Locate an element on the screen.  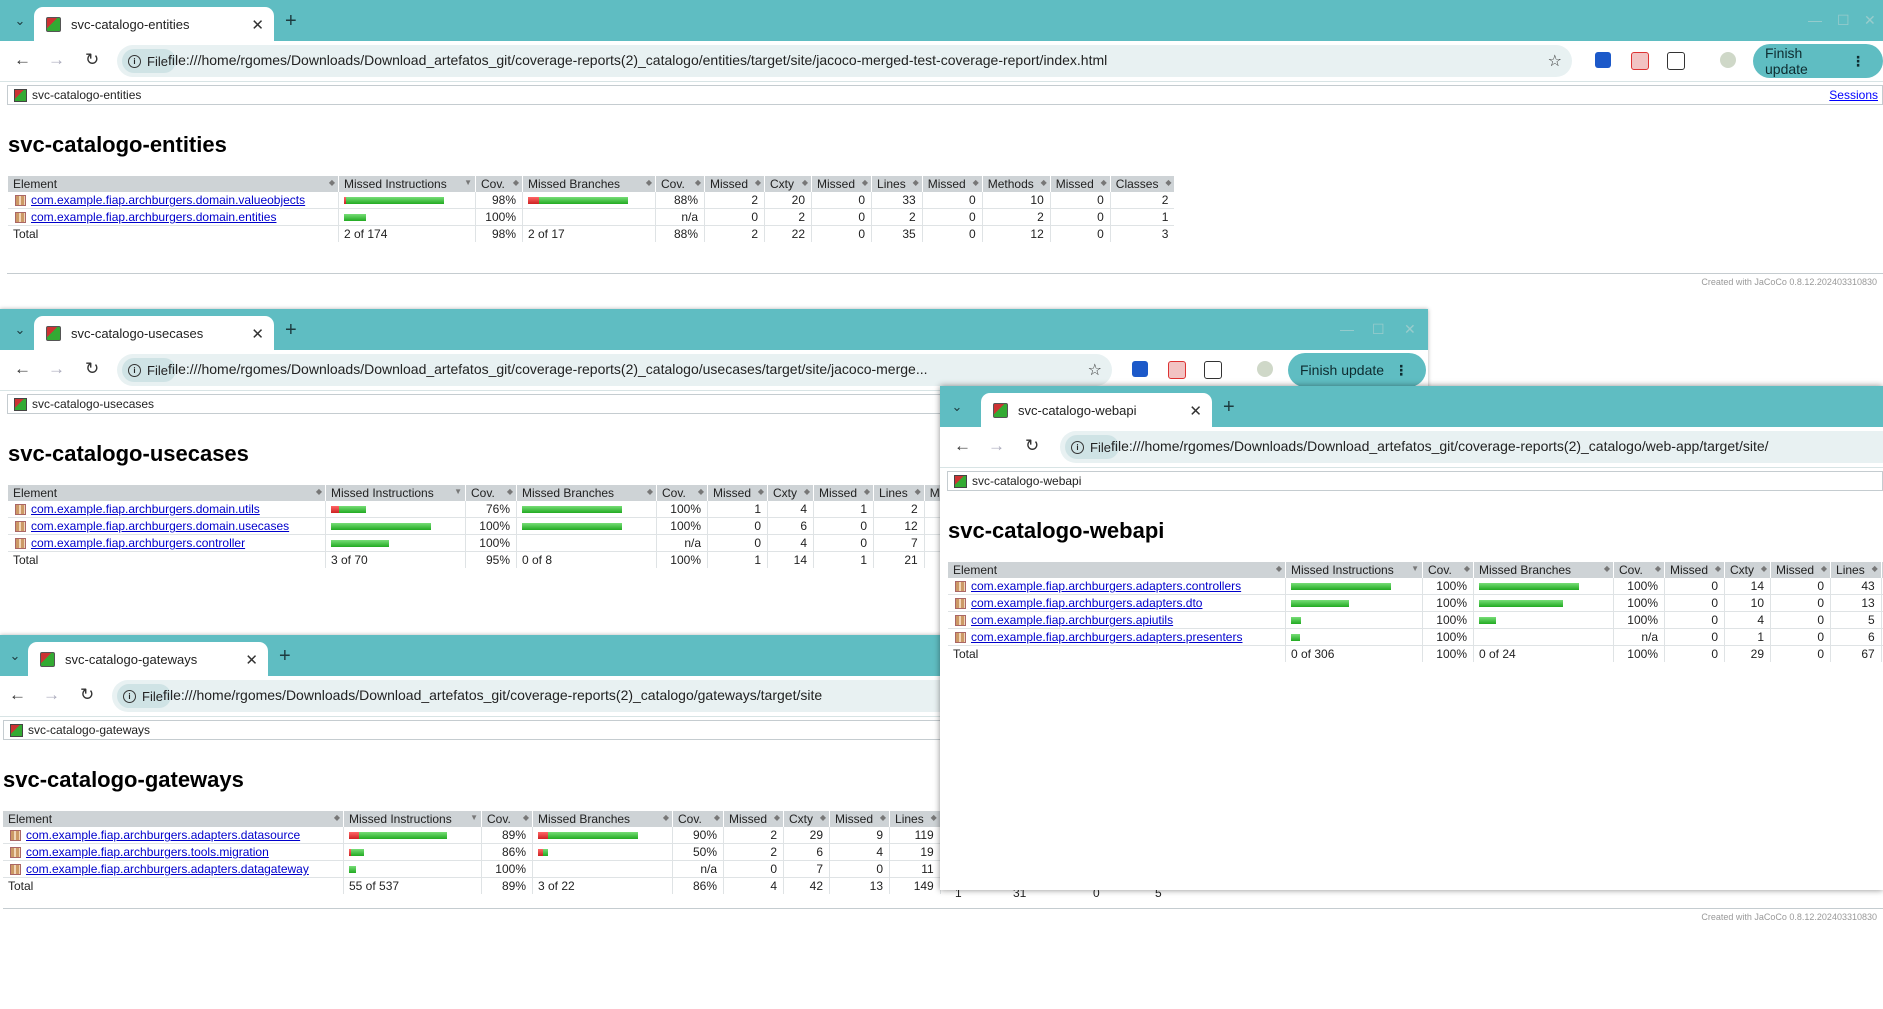
tab-usecases: svc-catalogo-usecases ✕ is located at coordinates (154, 333).